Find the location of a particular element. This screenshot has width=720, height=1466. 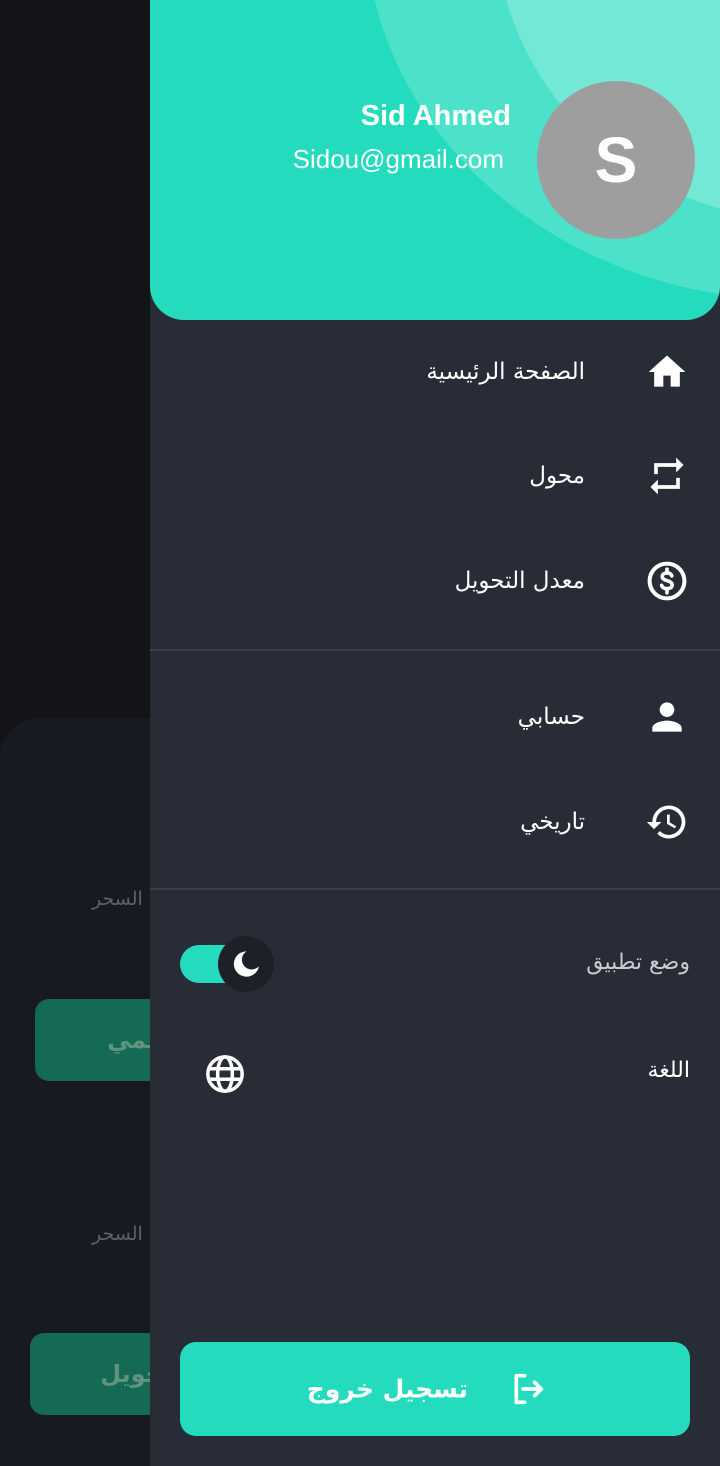

theme-toggle is located at coordinates (227, 964).